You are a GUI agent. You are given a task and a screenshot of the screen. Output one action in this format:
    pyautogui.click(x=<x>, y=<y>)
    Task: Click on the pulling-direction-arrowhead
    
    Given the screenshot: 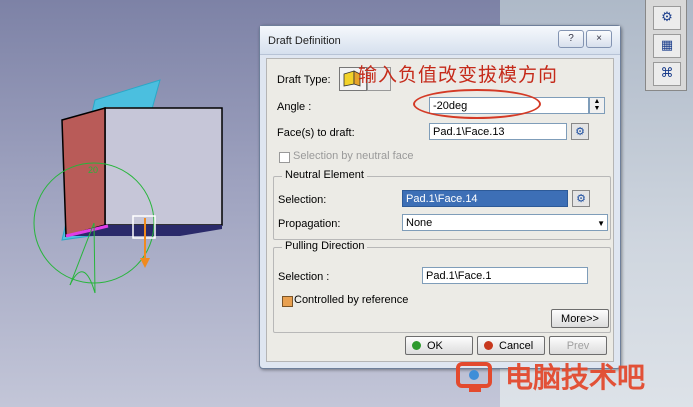 What is the action you would take?
    pyautogui.click(x=145, y=263)
    